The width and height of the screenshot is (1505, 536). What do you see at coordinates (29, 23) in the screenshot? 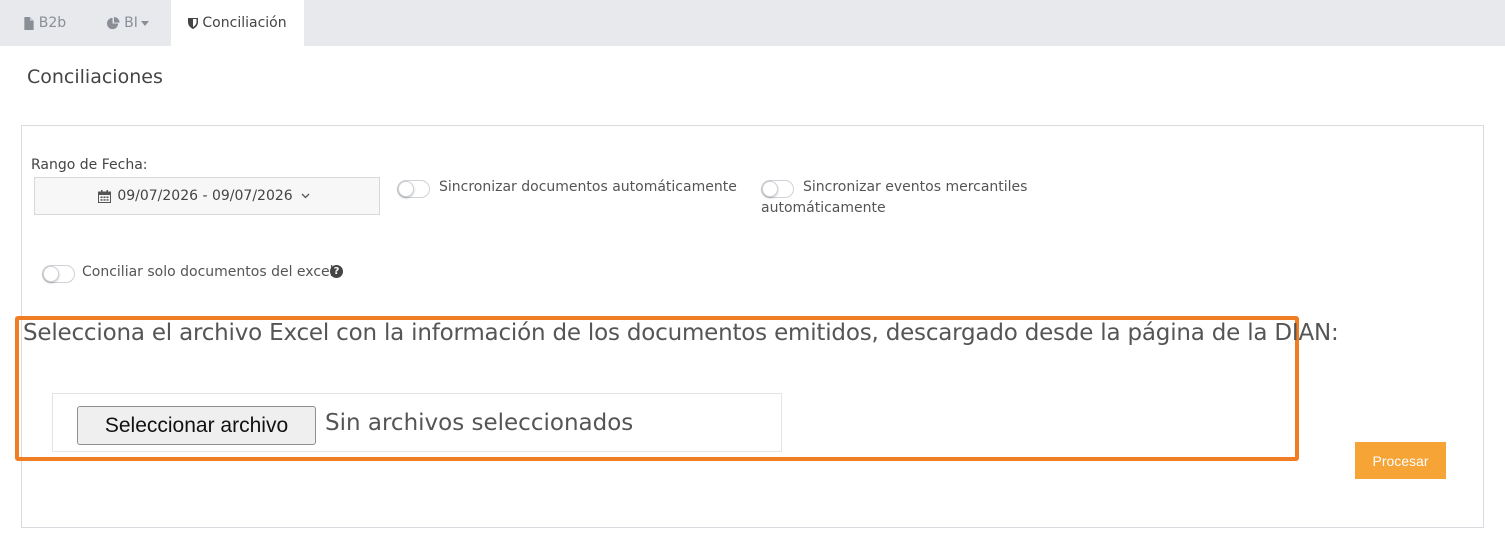
I see `file-icon` at bounding box center [29, 23].